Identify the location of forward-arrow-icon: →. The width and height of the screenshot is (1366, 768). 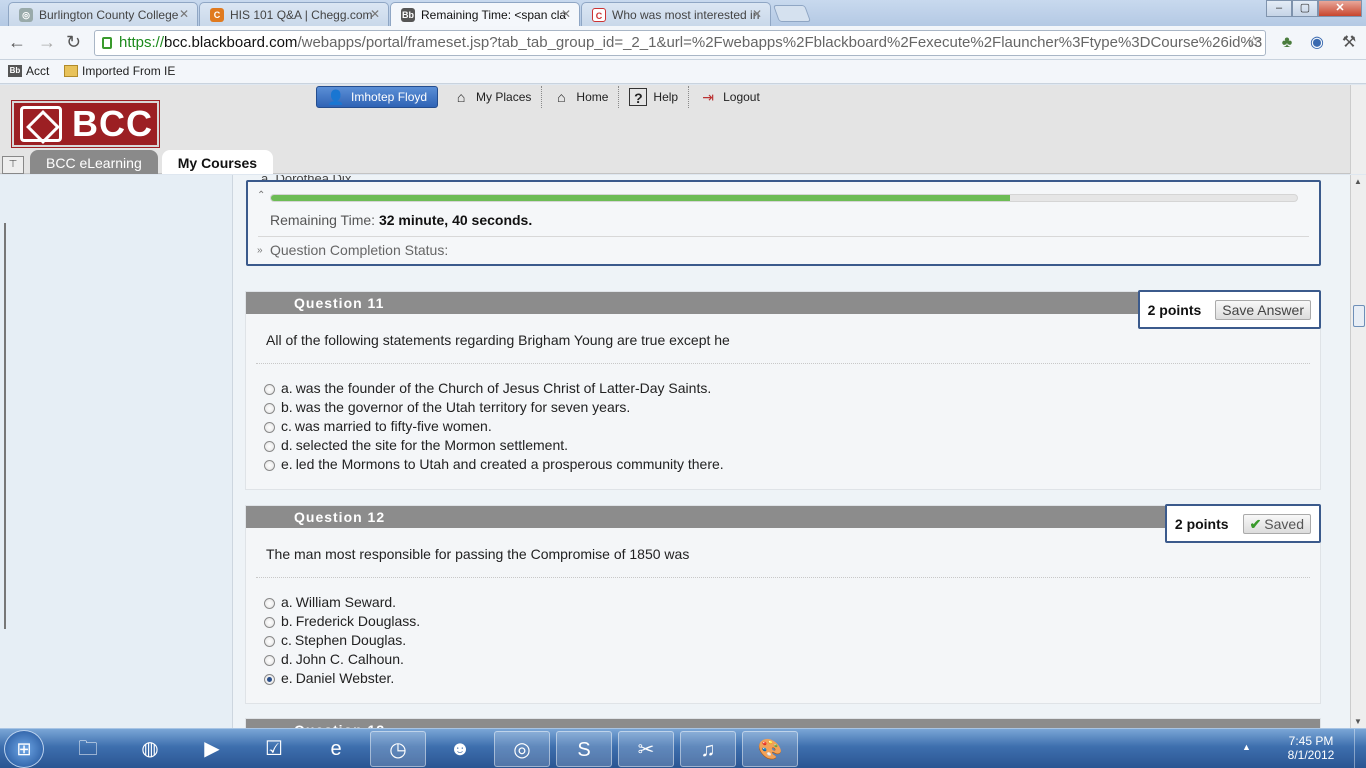
(47, 42).